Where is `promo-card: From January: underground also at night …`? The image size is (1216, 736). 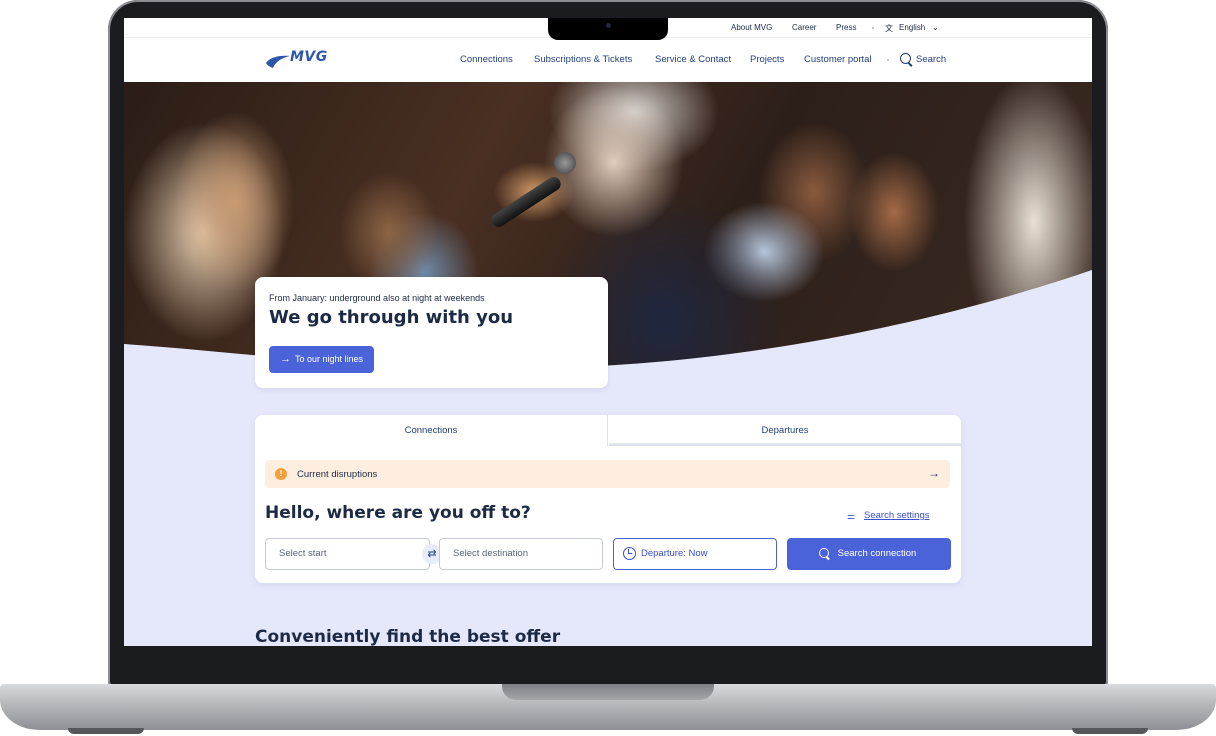 promo-card: From January: underground also at night … is located at coordinates (431, 332).